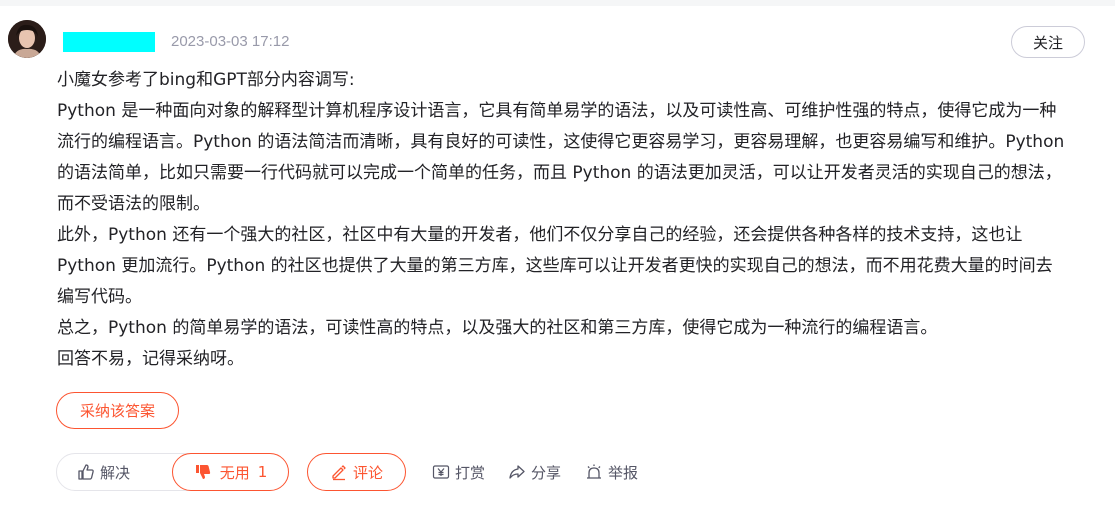 The image size is (1115, 524). I want to click on share-button: 分享, so click(534, 472).